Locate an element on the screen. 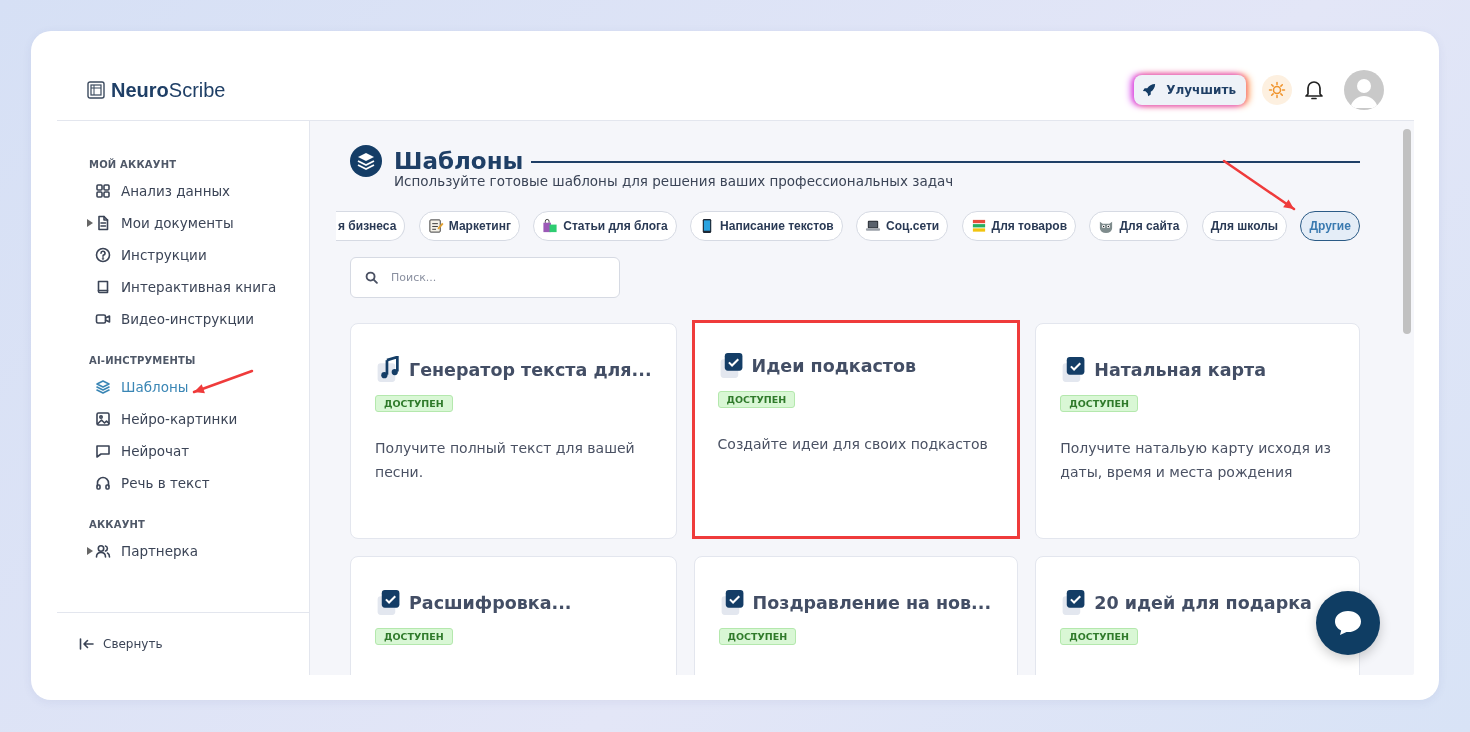 The height and width of the screenshot is (732, 1470). section-heading: АККАУНТ is located at coordinates (118, 524).